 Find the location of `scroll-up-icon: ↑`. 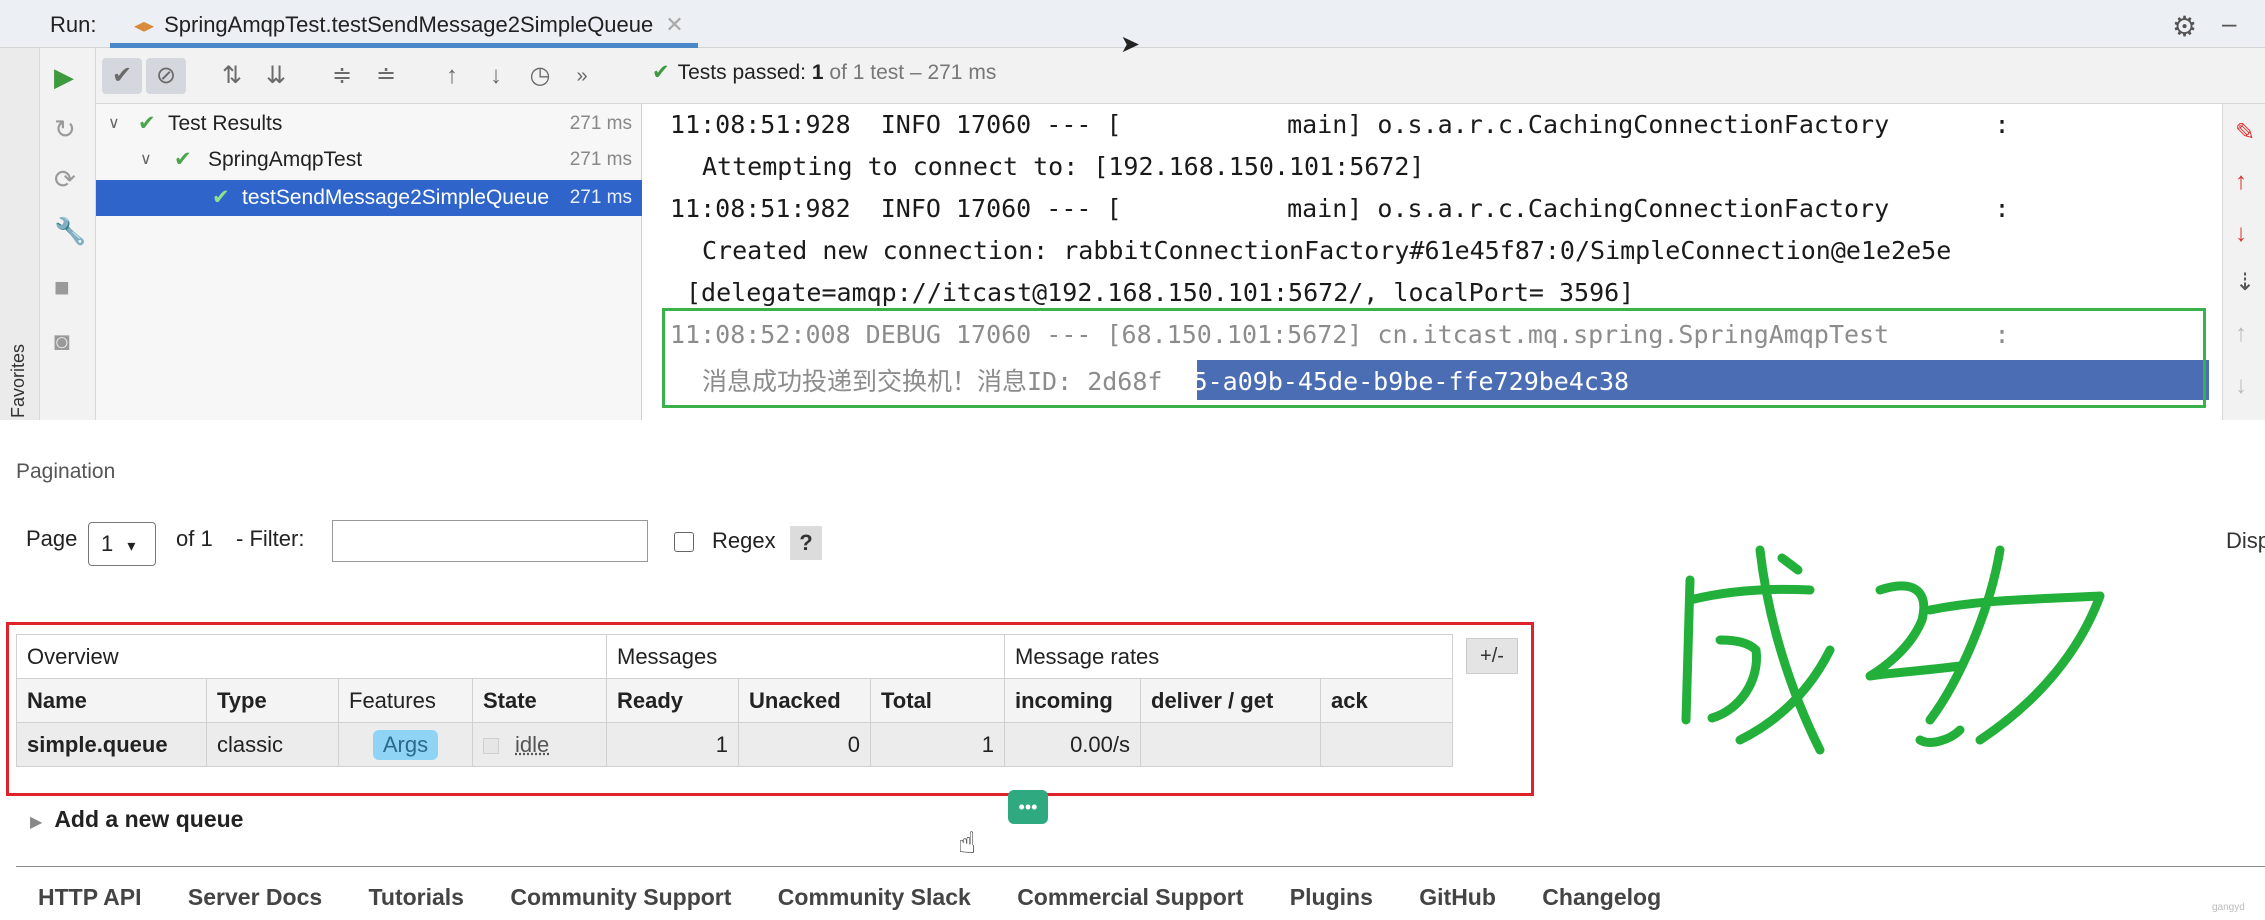

scroll-up-icon: ↑ is located at coordinates (2241, 334).